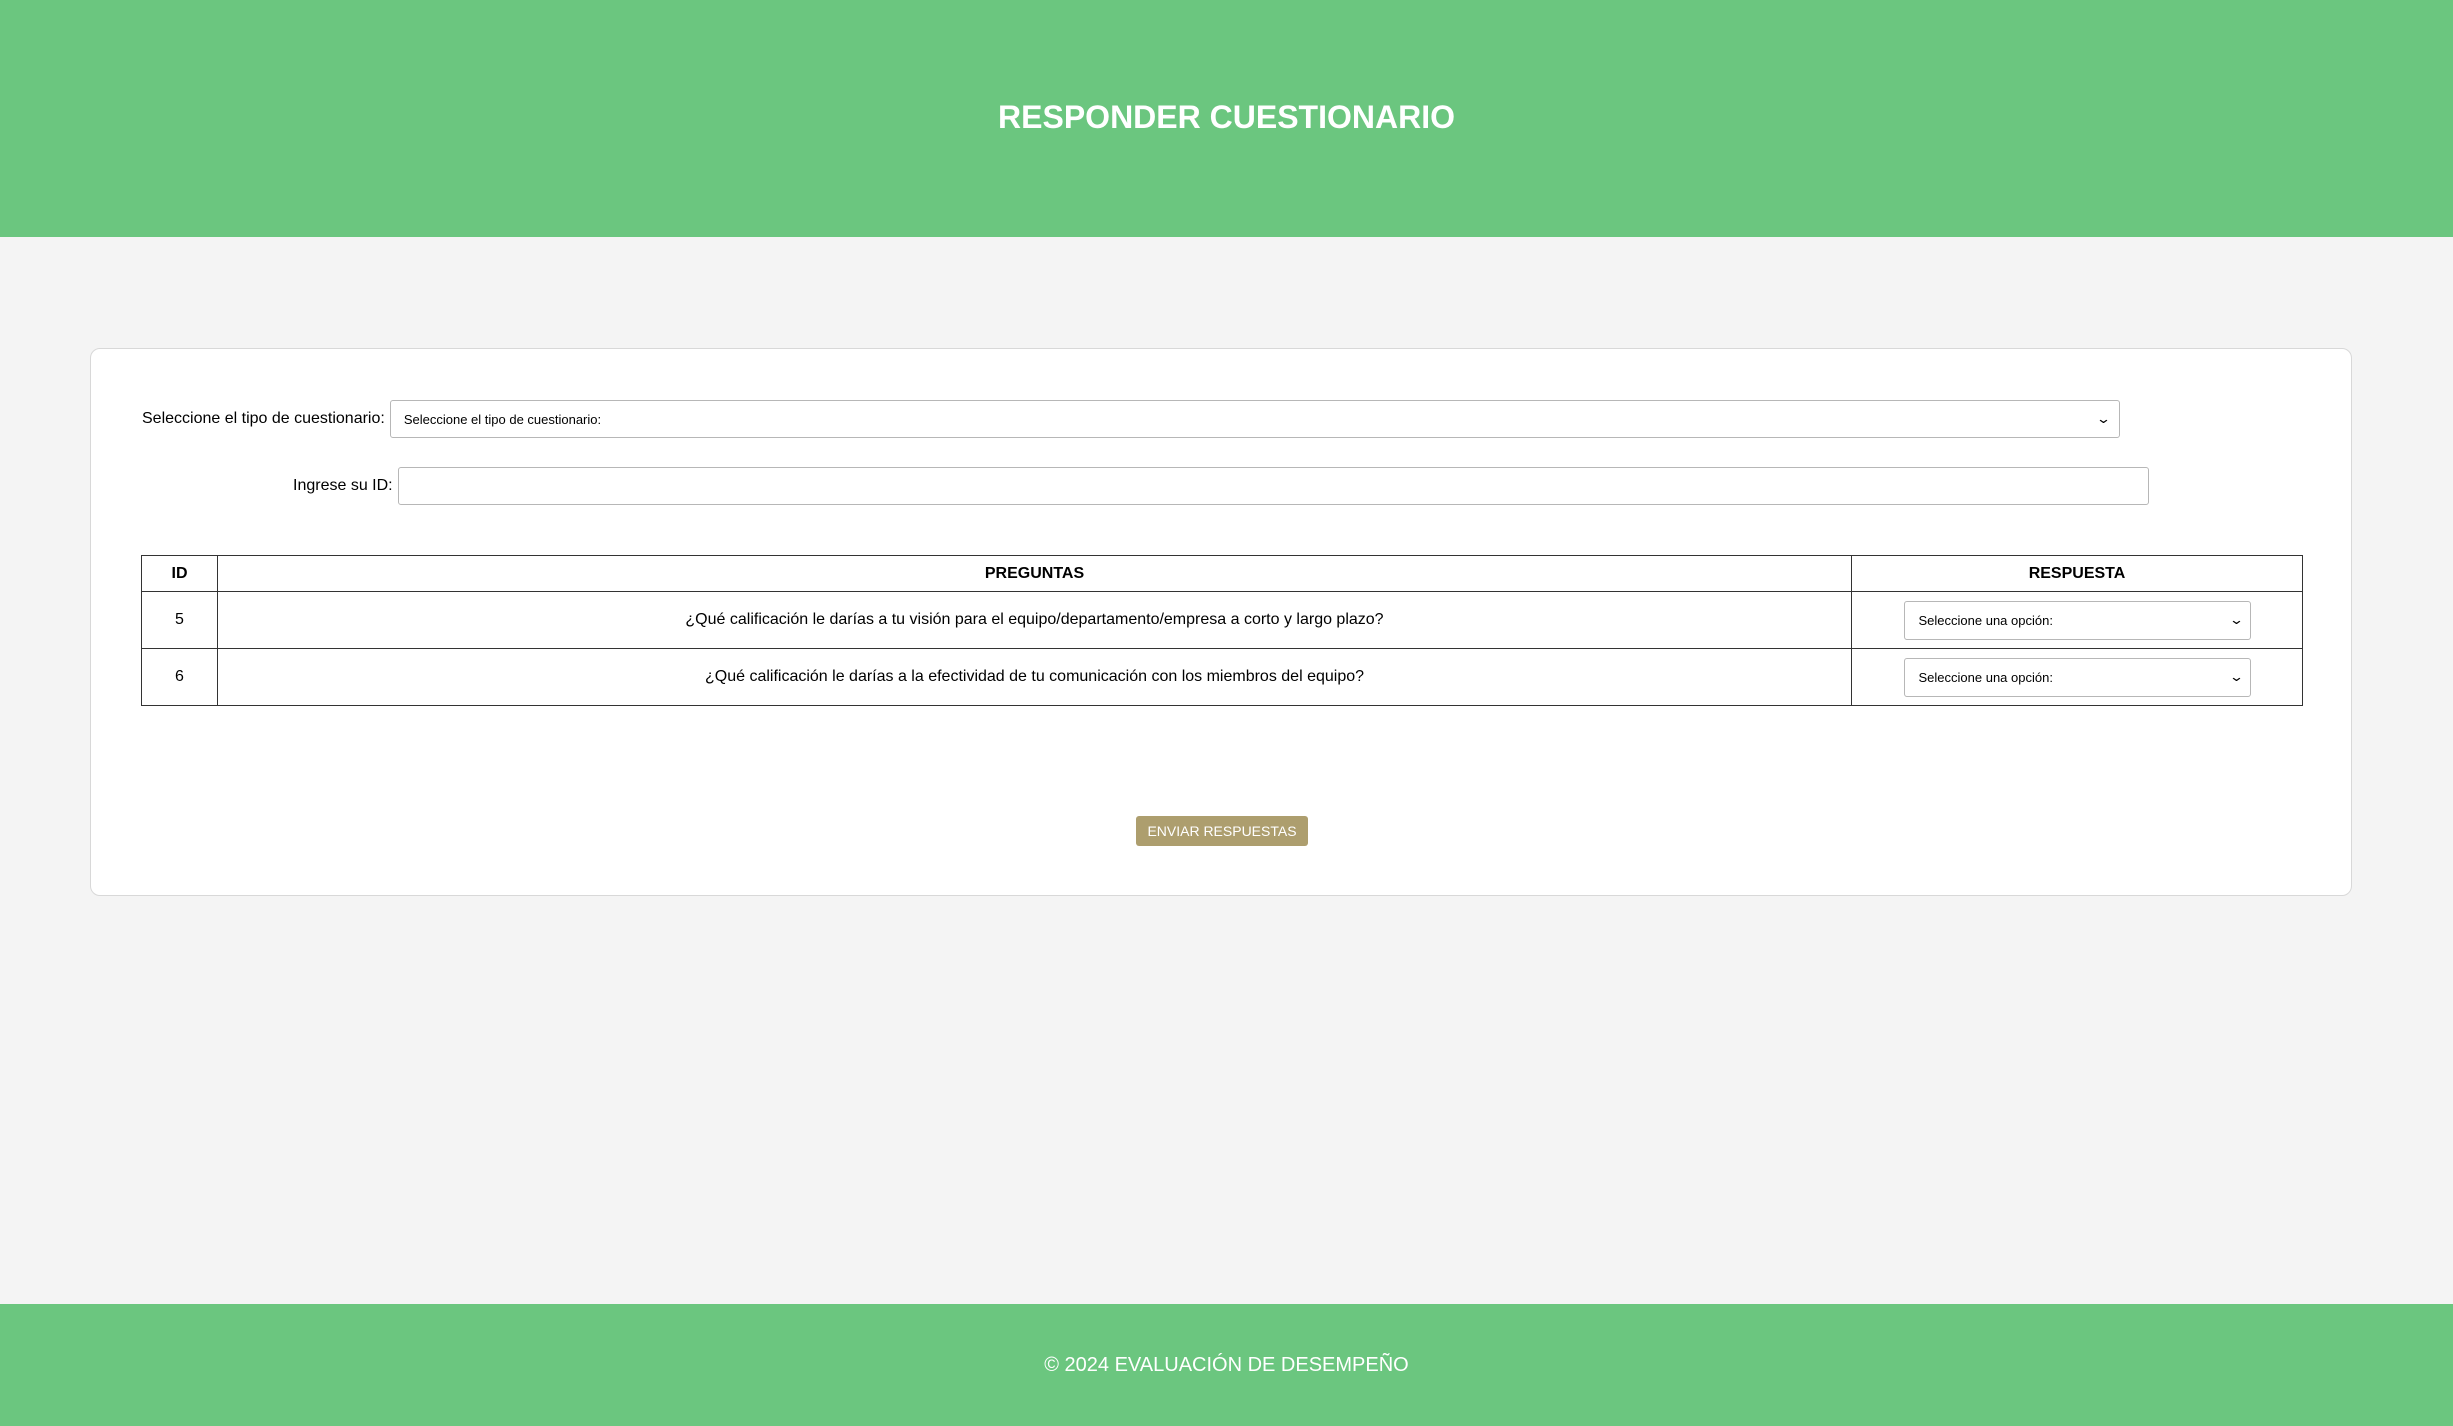 This screenshot has height=1426, width=2453. I want to click on user-id-label: Ingrese su ID:, so click(343, 485).